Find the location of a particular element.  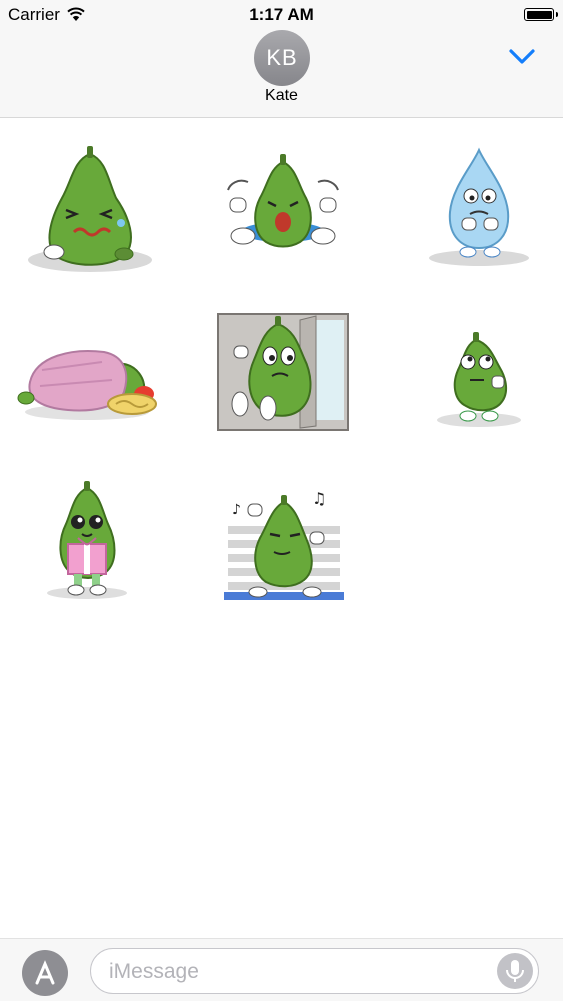

peeking-pear-door-sticker is located at coordinates (283, 375).